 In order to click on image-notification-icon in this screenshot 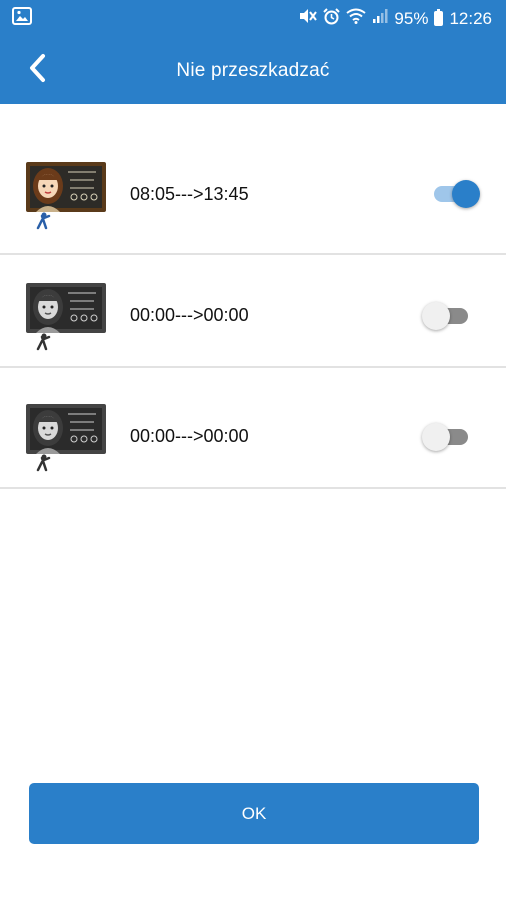, I will do `click(22, 18)`.